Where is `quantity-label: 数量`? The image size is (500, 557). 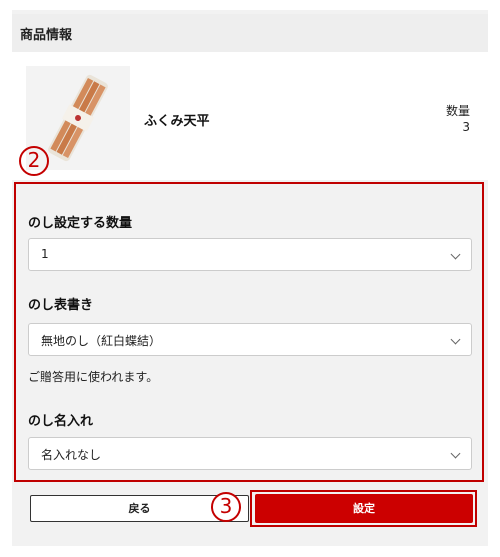
quantity-label: 数量 is located at coordinates (457, 111).